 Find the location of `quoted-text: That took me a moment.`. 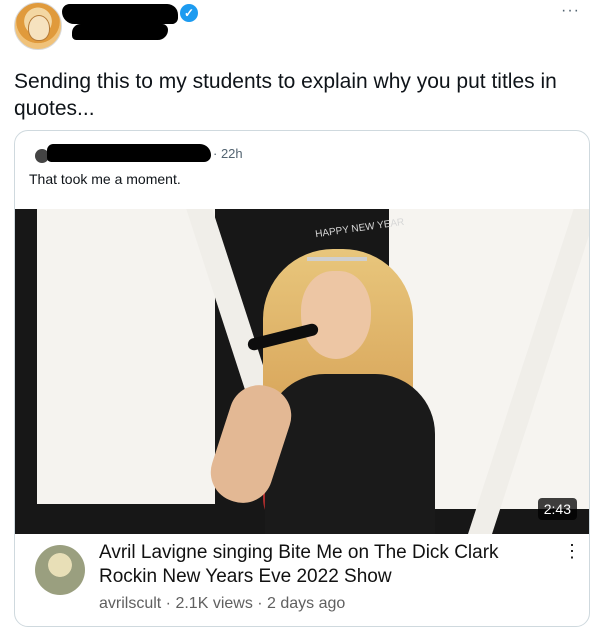

quoted-text: That took me a moment. is located at coordinates (105, 179).